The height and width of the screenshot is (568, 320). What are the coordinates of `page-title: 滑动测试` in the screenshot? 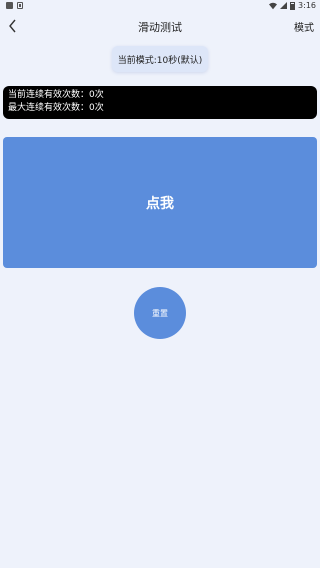 It's located at (160, 27).